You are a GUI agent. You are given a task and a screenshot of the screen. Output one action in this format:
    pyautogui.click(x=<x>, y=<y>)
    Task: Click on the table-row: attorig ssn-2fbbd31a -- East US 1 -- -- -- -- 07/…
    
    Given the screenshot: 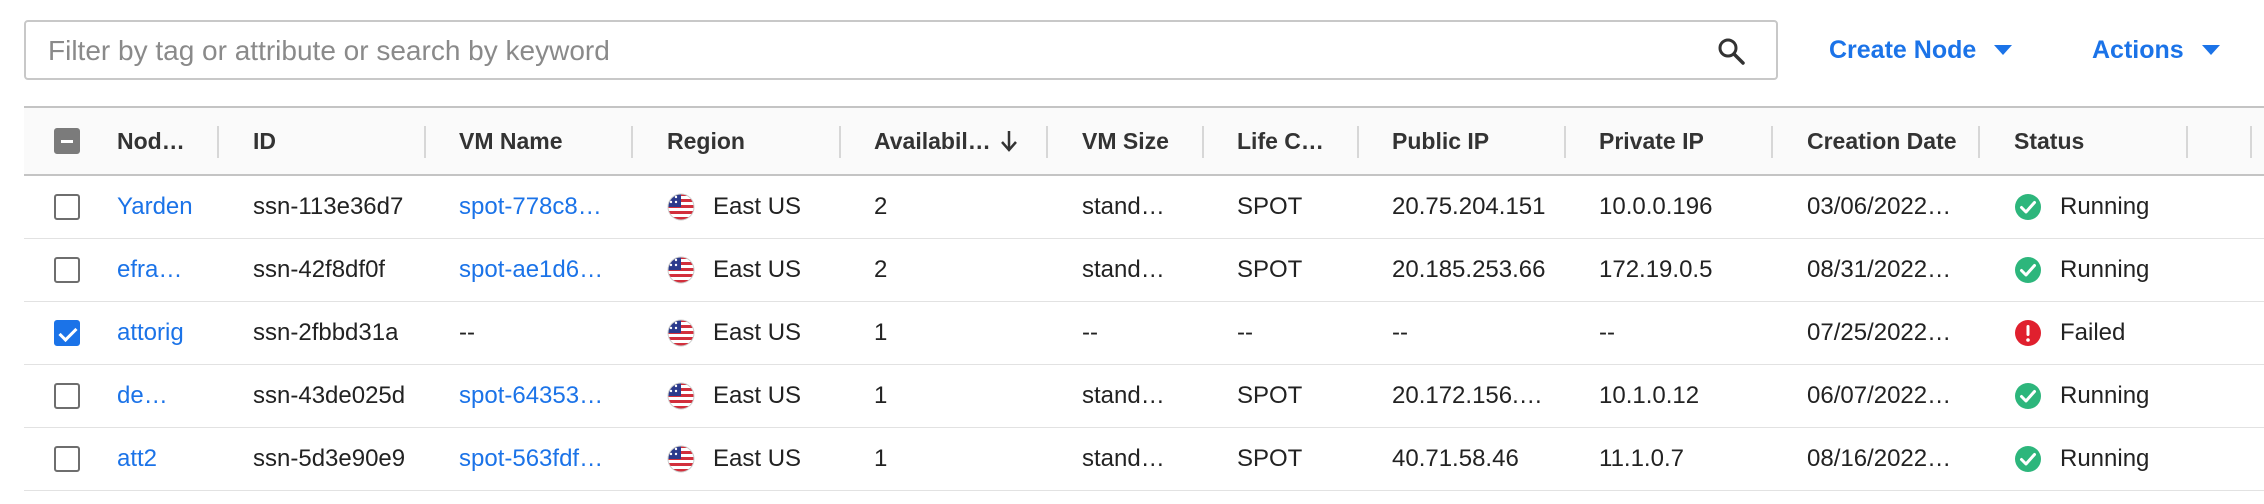 What is the action you would take?
    pyautogui.click(x=1144, y=333)
    